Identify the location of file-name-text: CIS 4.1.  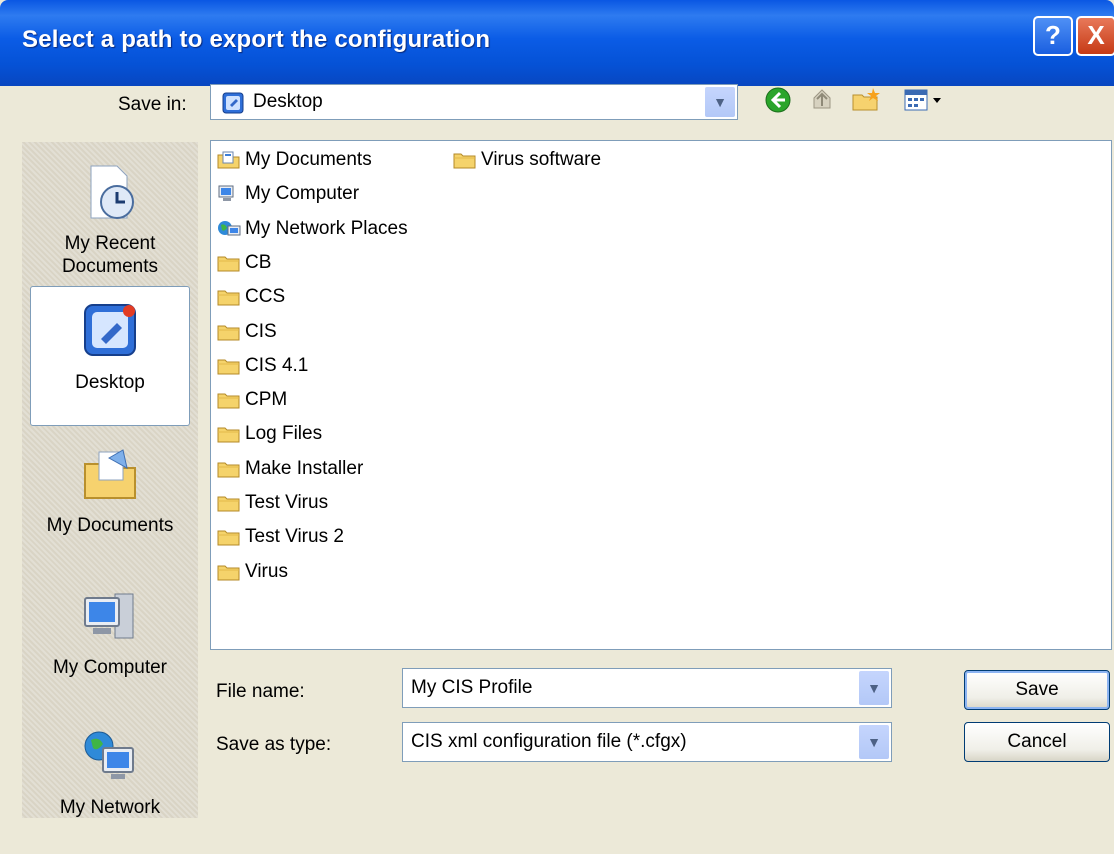
(277, 365).